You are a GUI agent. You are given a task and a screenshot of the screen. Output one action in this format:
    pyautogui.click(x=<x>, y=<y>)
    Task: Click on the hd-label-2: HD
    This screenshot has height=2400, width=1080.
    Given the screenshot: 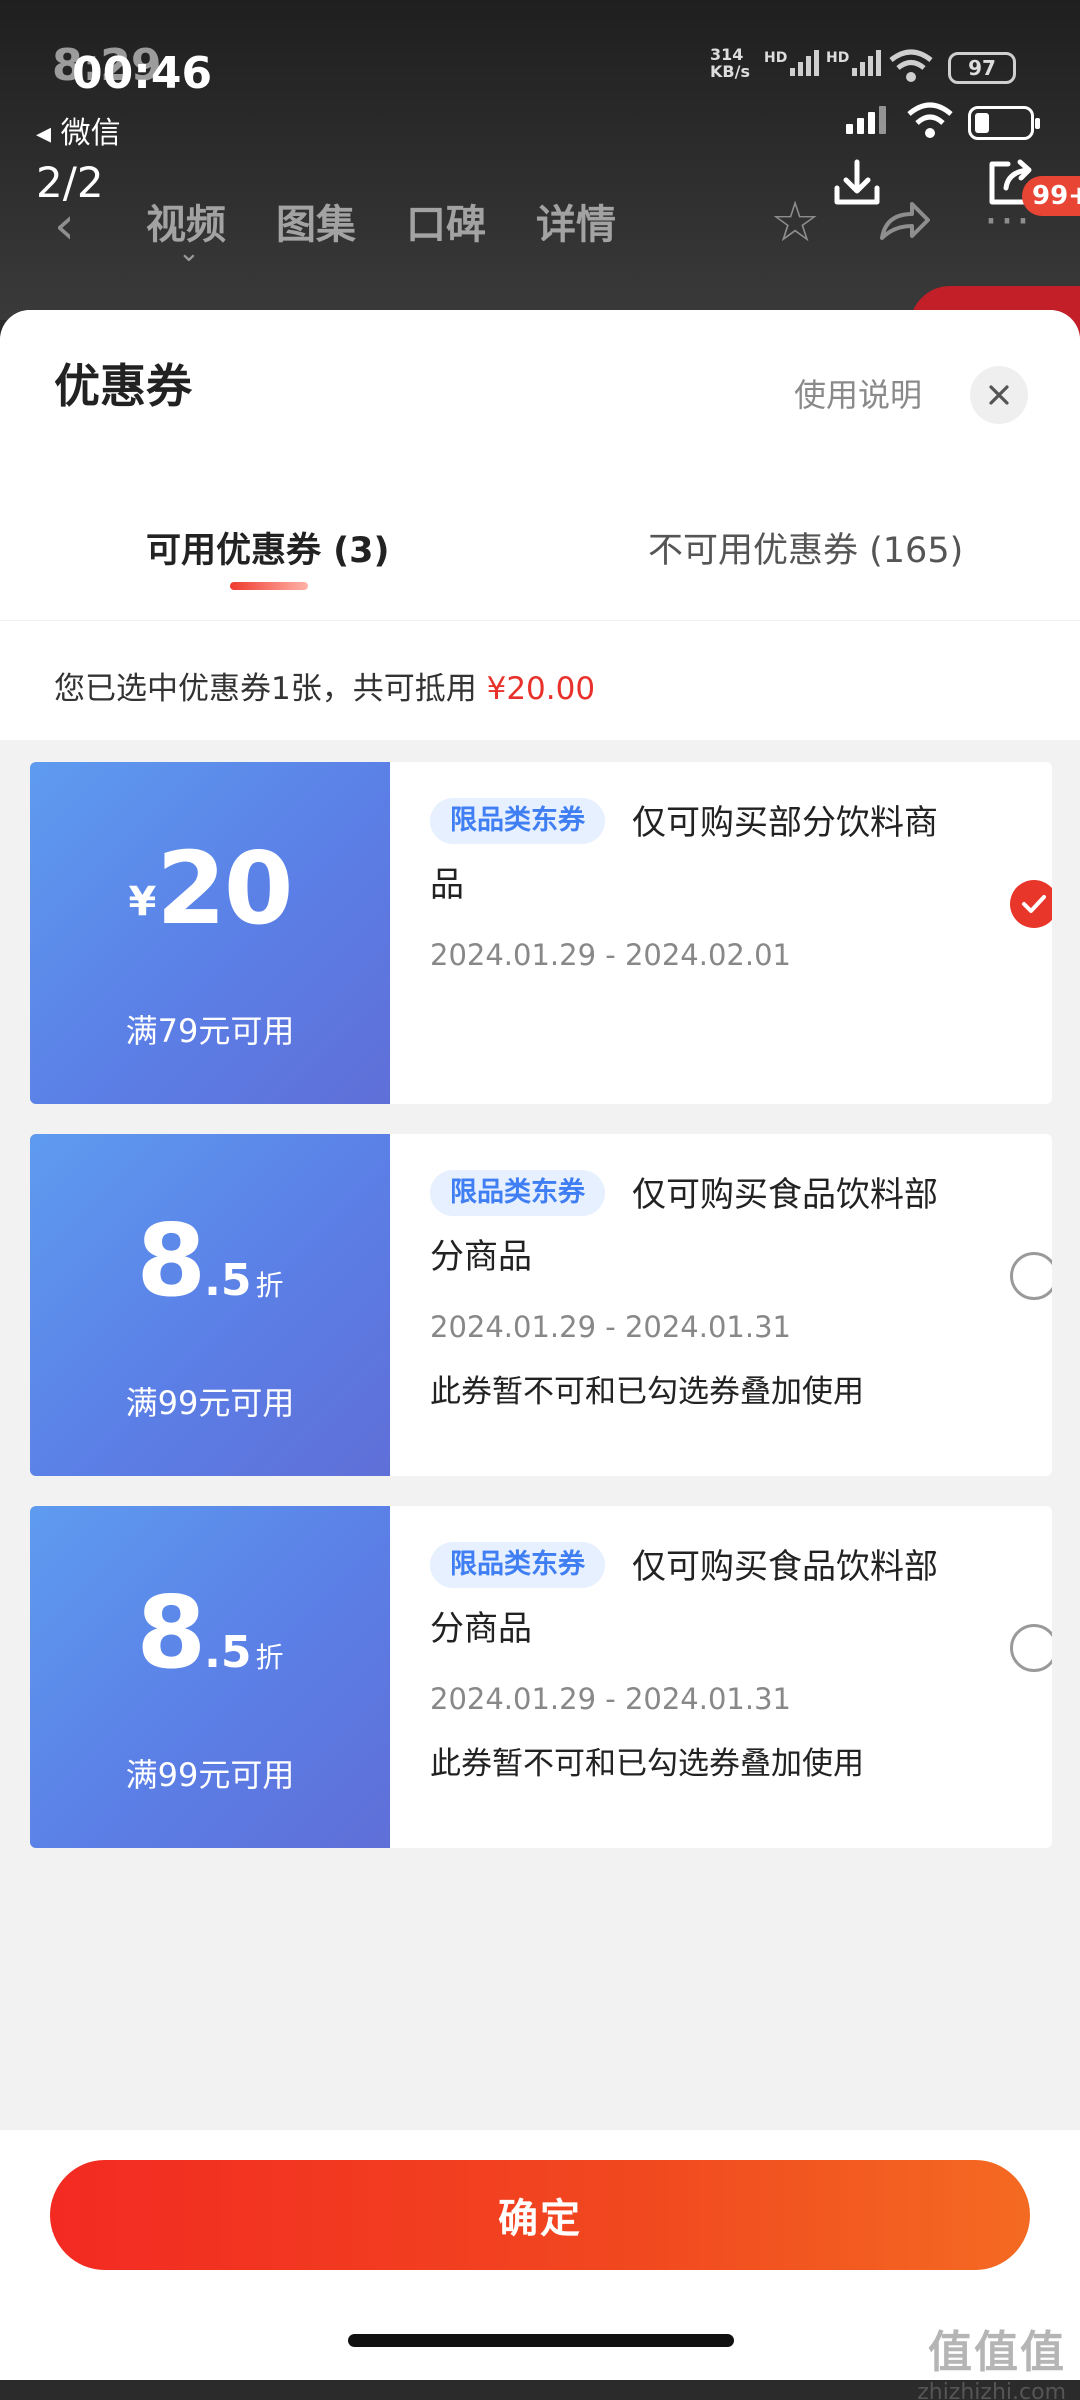 What is the action you would take?
    pyautogui.click(x=838, y=58)
    